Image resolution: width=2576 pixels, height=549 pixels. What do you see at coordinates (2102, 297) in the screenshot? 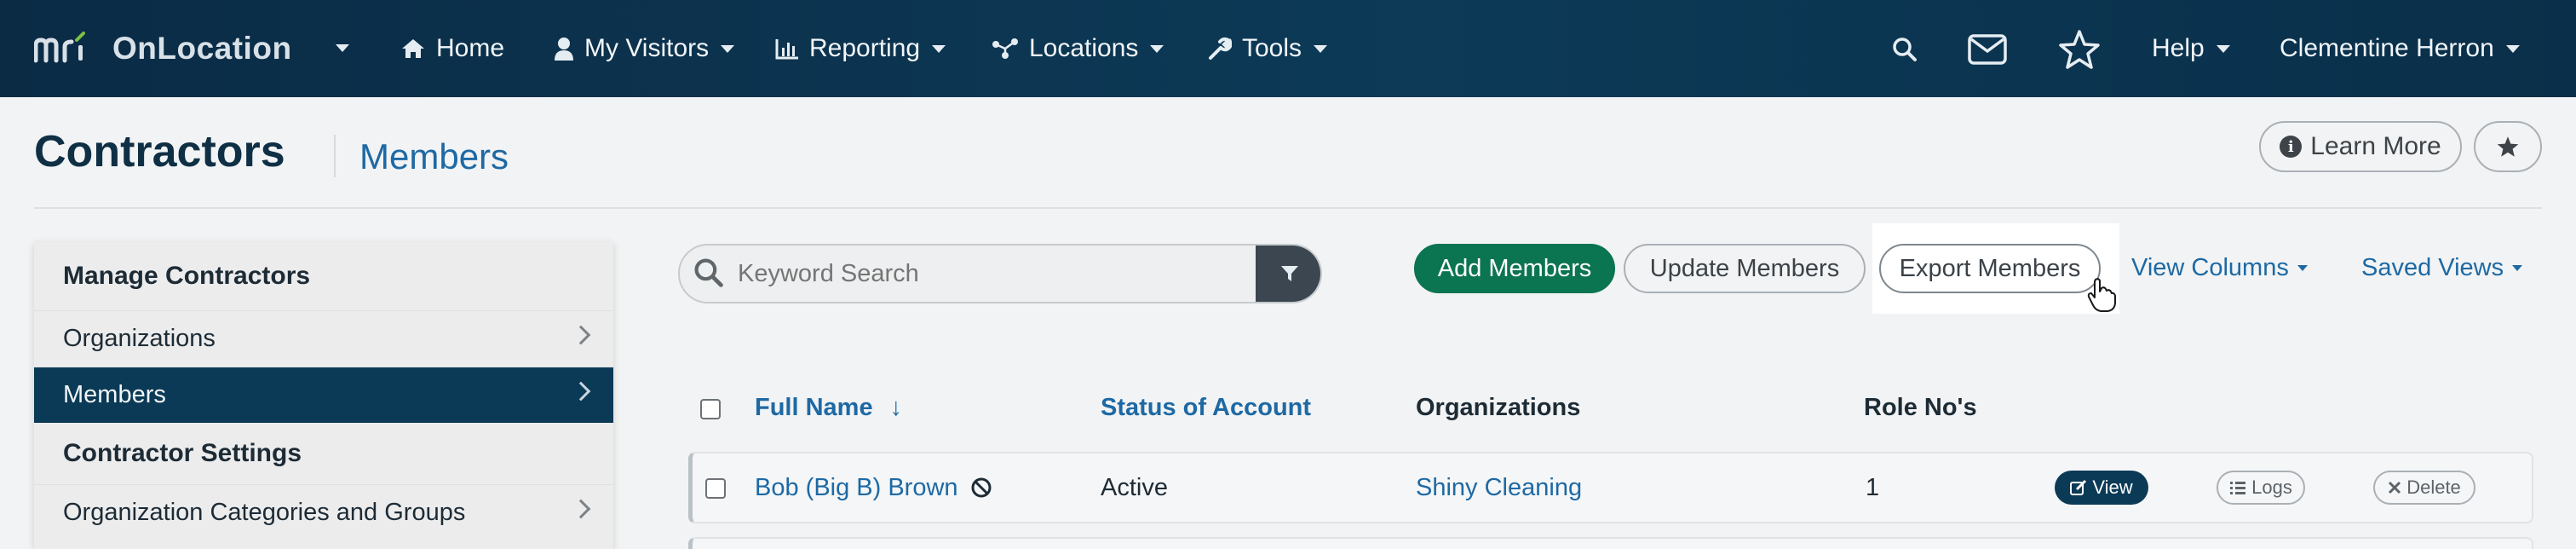
I see `hand-pointer-cursor-icon` at bounding box center [2102, 297].